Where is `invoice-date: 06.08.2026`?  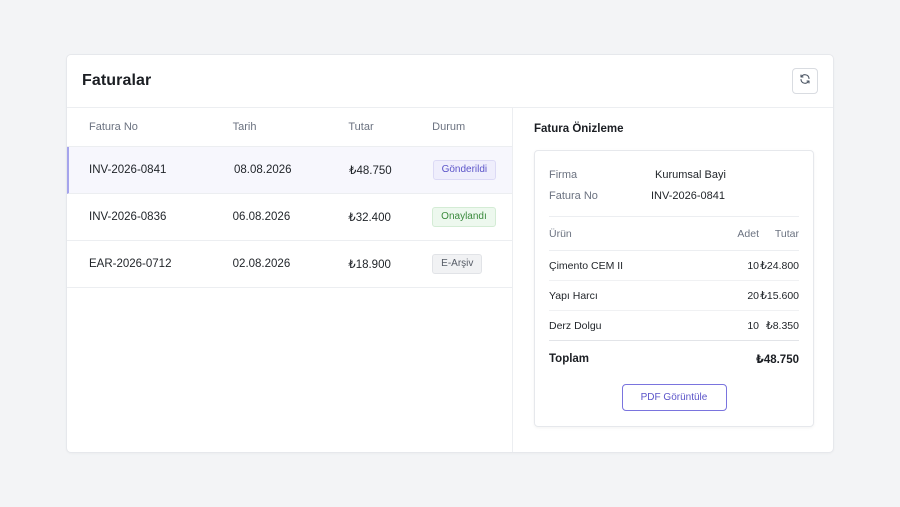
invoice-date: 06.08.2026 is located at coordinates (261, 217).